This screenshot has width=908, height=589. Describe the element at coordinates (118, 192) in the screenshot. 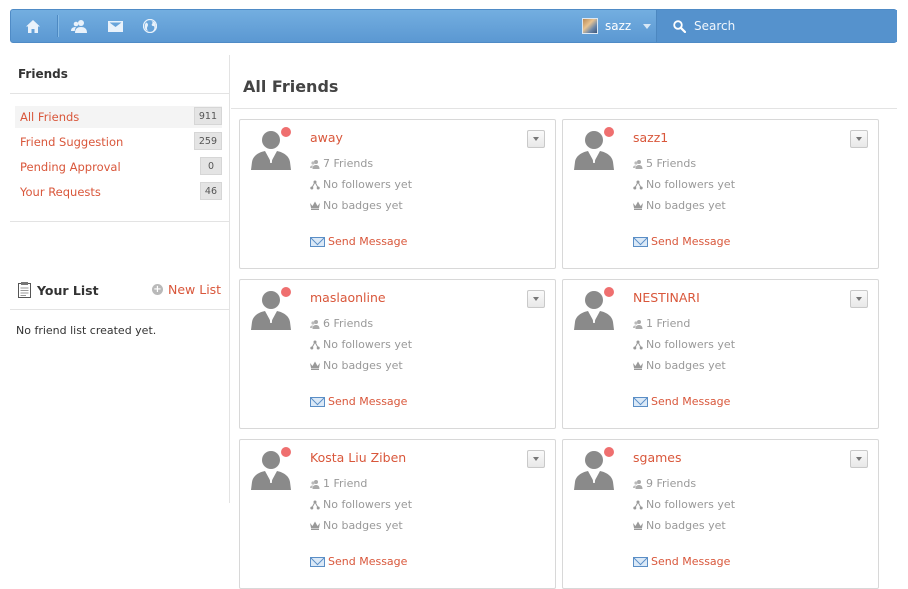

I see `sidebar-item-your-requests: Your Requests 46` at that location.